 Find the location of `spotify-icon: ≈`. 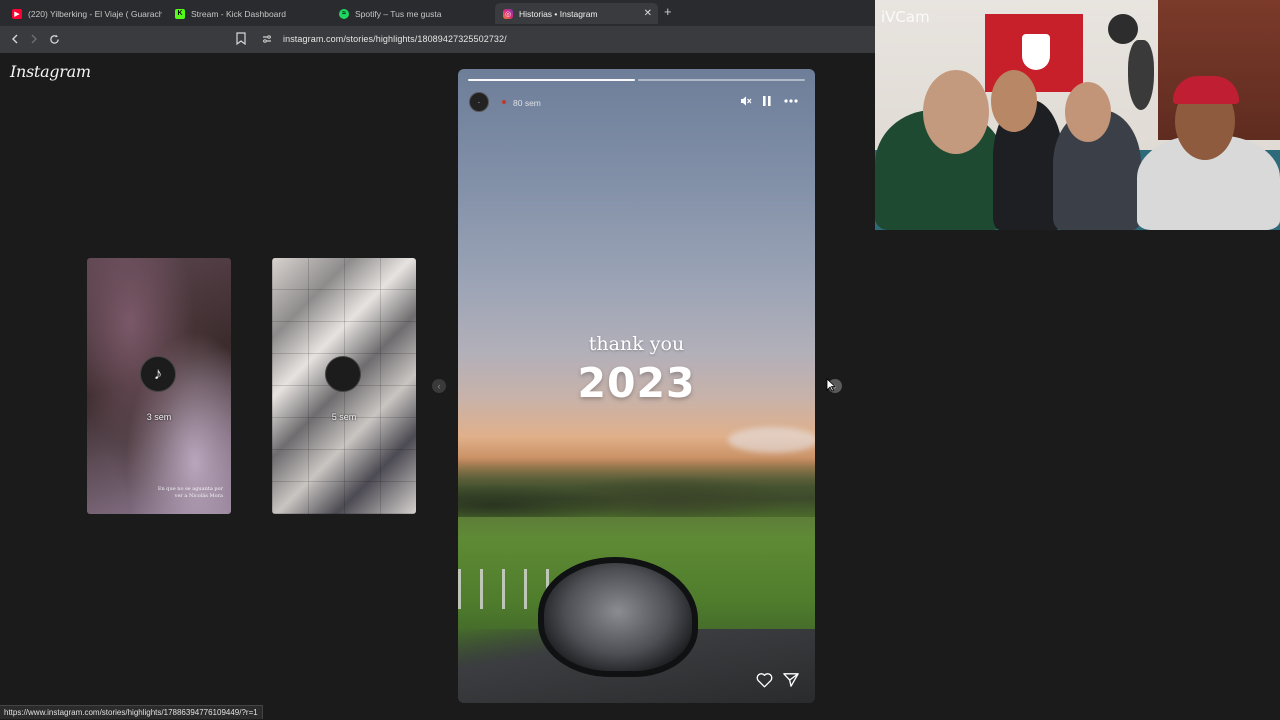

spotify-icon: ≈ is located at coordinates (344, 13).